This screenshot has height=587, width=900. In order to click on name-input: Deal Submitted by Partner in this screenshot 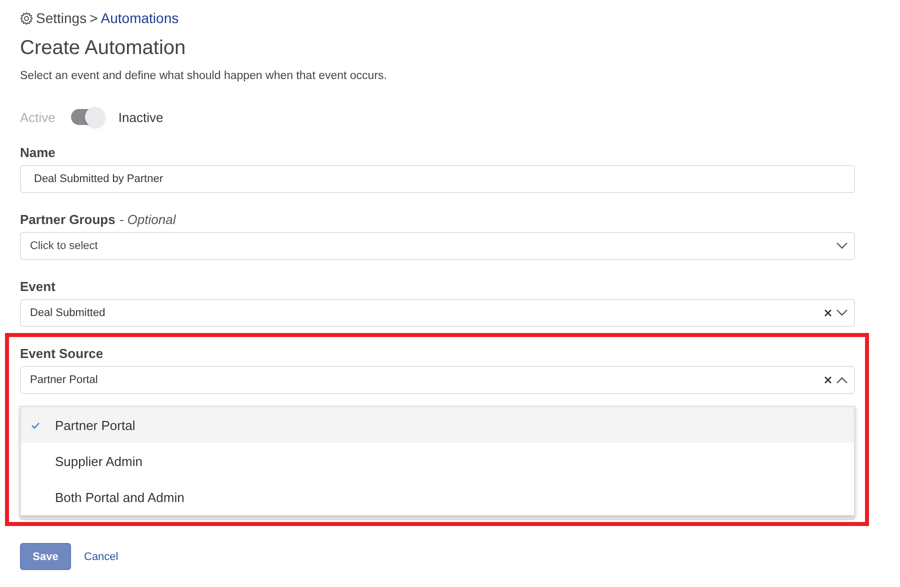, I will do `click(437, 179)`.